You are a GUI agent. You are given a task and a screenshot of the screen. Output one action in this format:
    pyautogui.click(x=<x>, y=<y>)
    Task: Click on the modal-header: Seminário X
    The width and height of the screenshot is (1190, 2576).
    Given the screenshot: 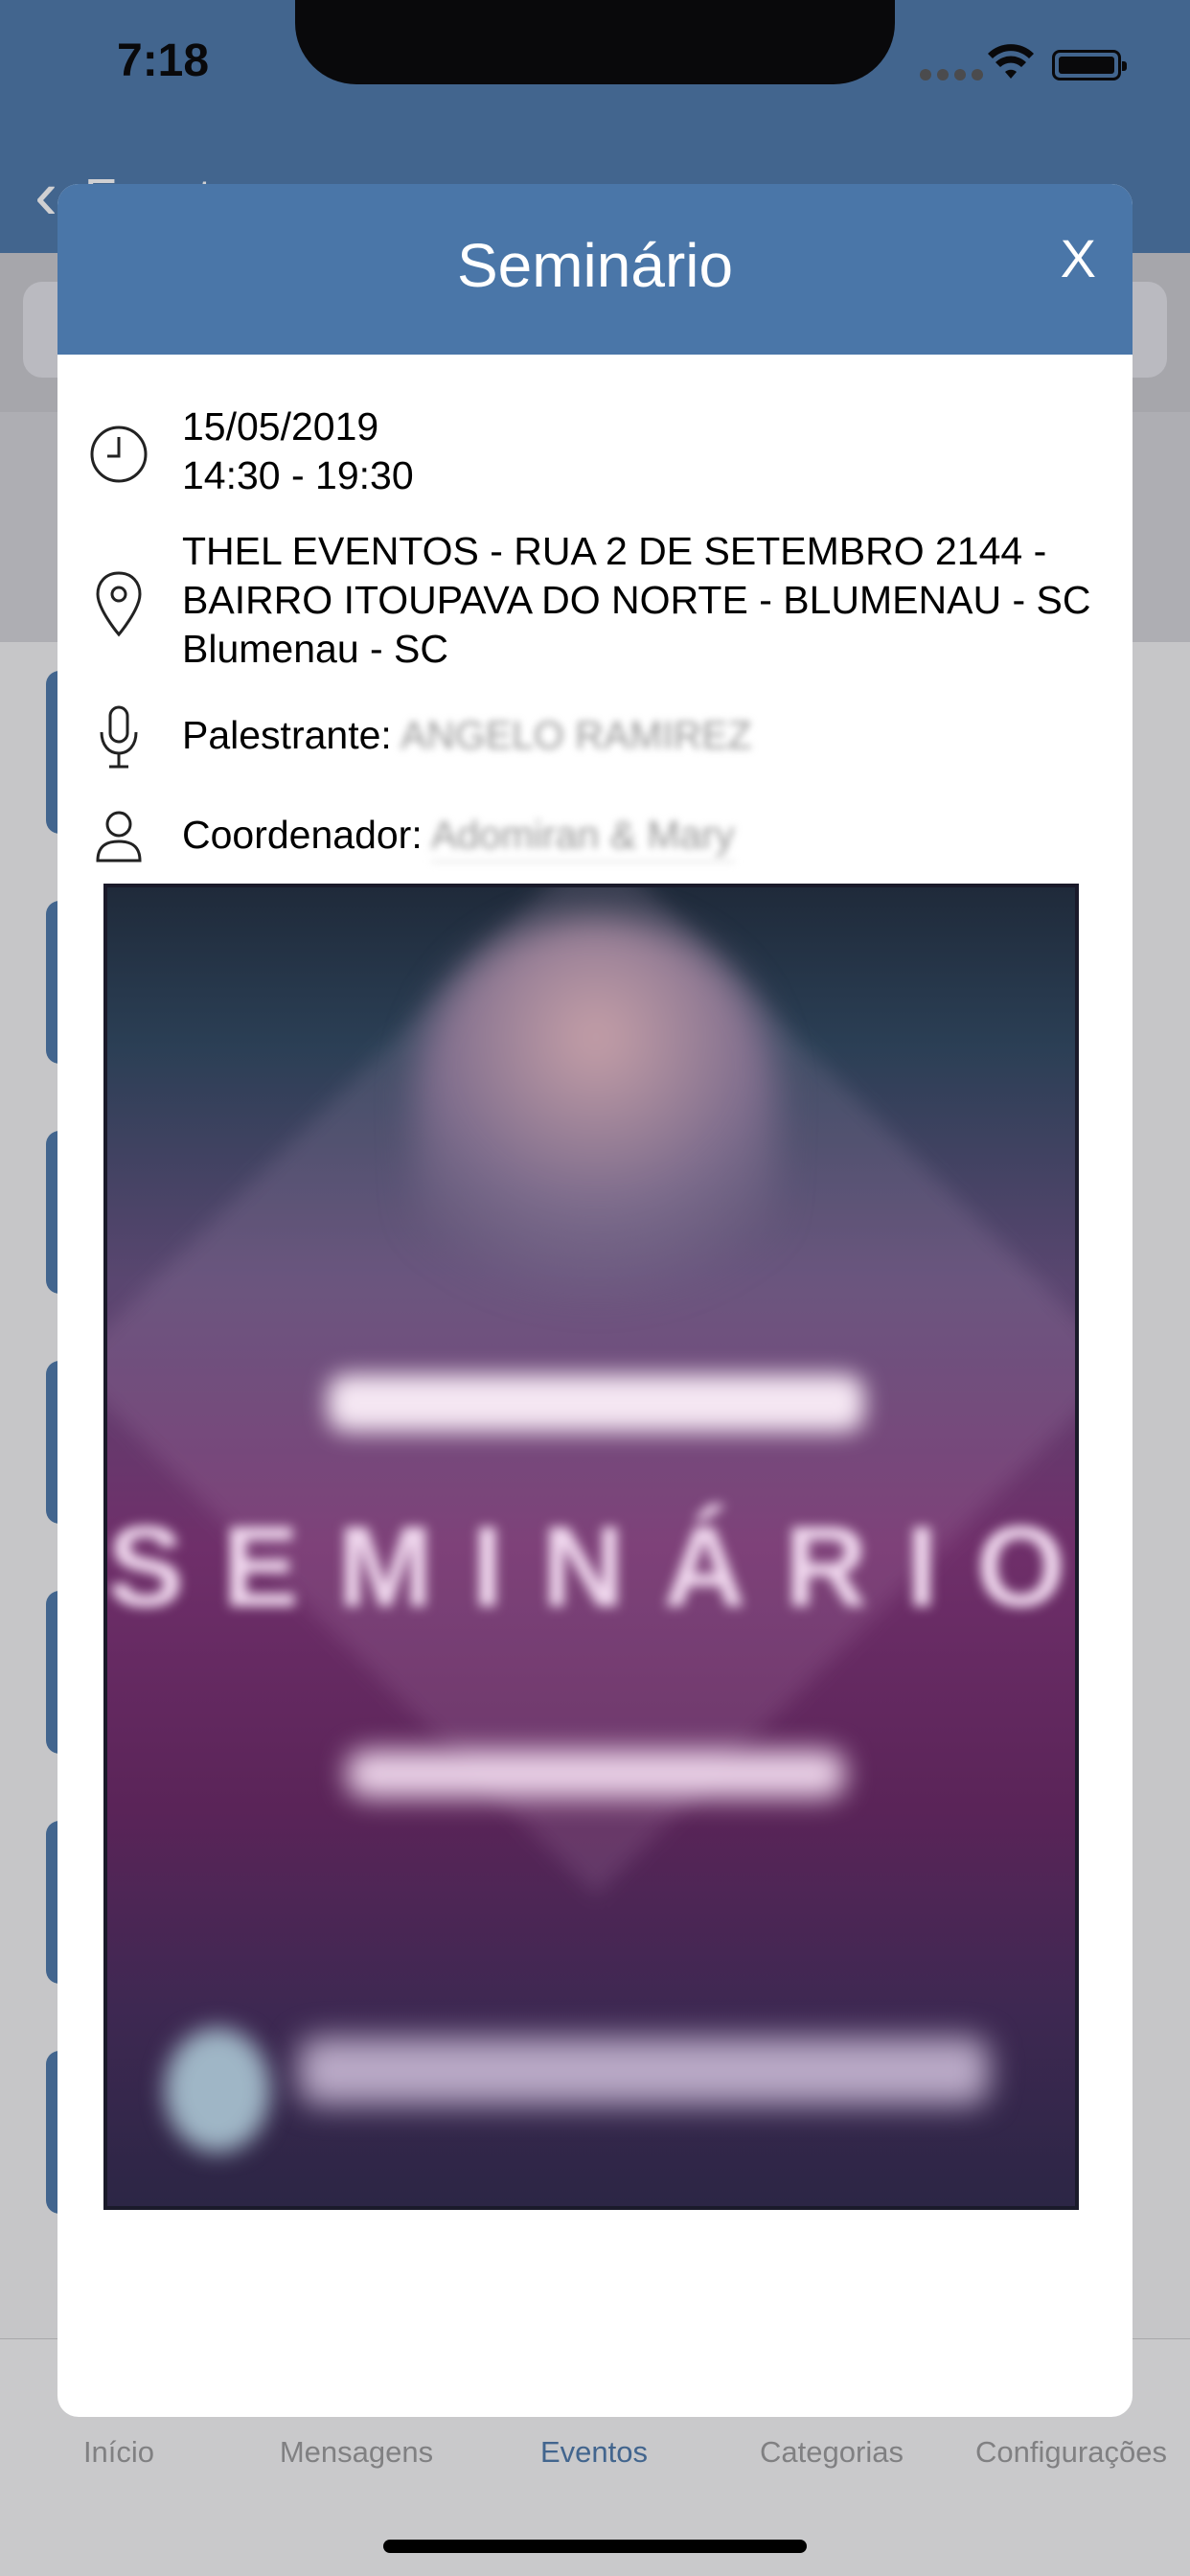 What is the action you would take?
    pyautogui.click(x=595, y=269)
    